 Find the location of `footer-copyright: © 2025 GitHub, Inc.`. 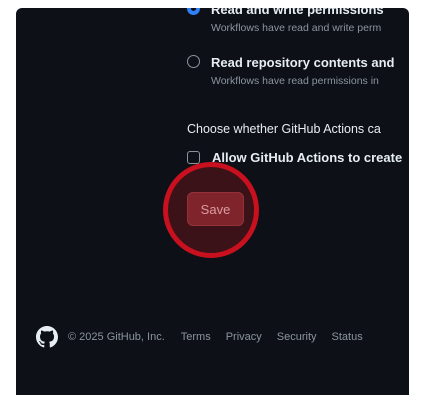

footer-copyright: © 2025 GitHub, Inc. is located at coordinates (116, 337).